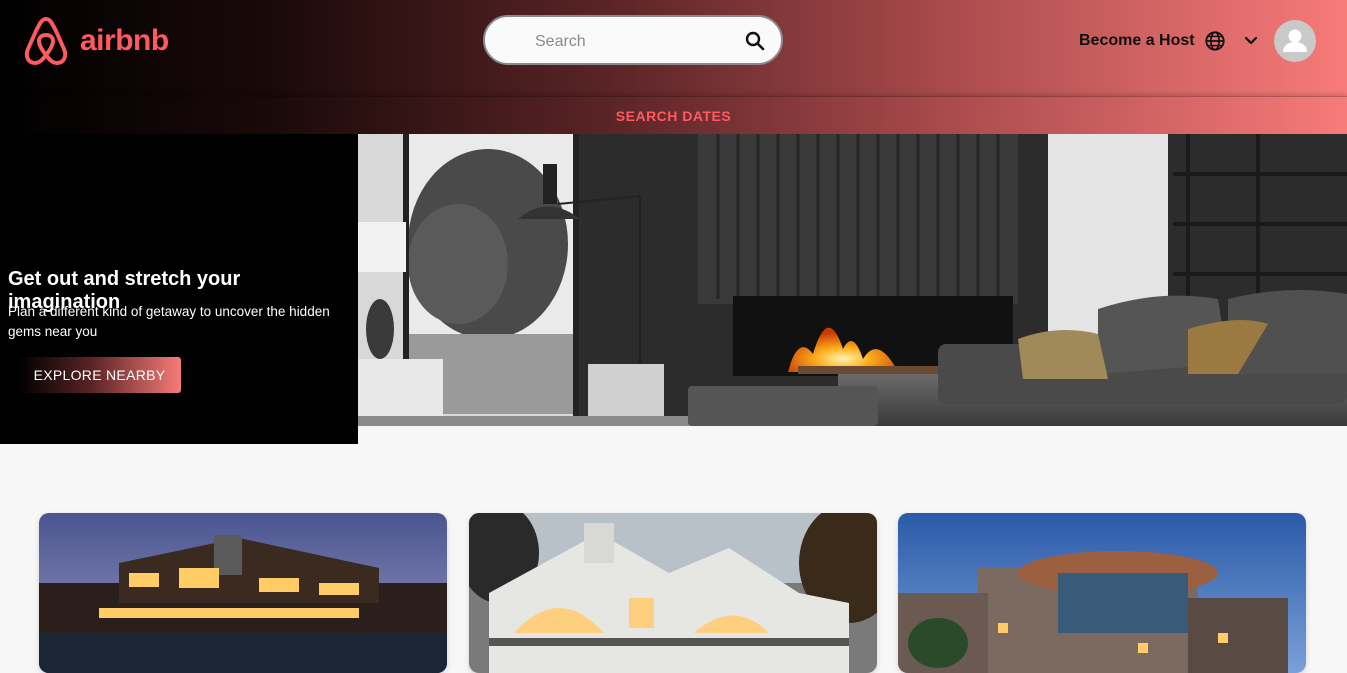 This screenshot has height=673, width=1347. Describe the element at coordinates (46, 41) in the screenshot. I see `airbnb-logo-icon` at that location.